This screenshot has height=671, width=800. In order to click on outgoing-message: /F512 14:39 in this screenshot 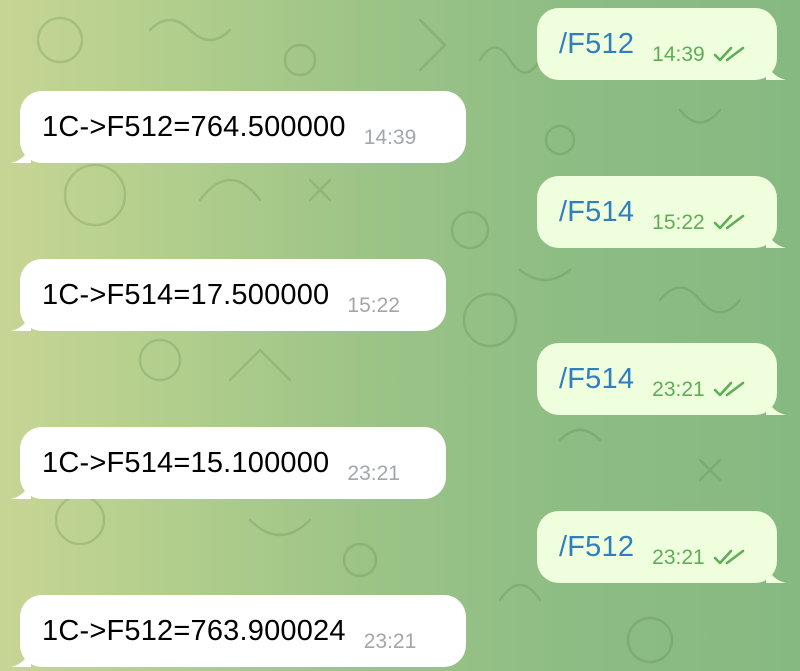, I will do `click(661, 44)`.